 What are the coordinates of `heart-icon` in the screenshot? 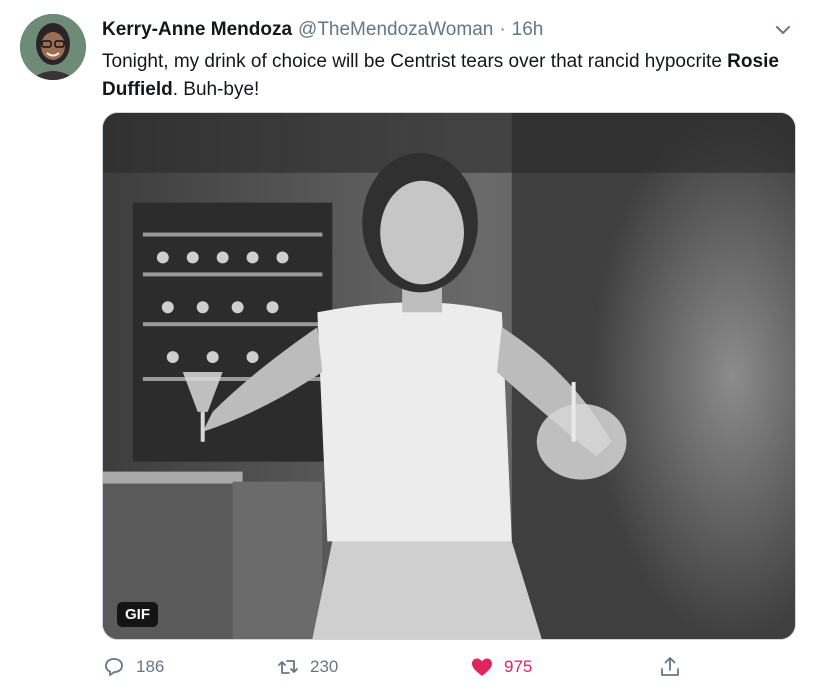 It's located at (482, 667).